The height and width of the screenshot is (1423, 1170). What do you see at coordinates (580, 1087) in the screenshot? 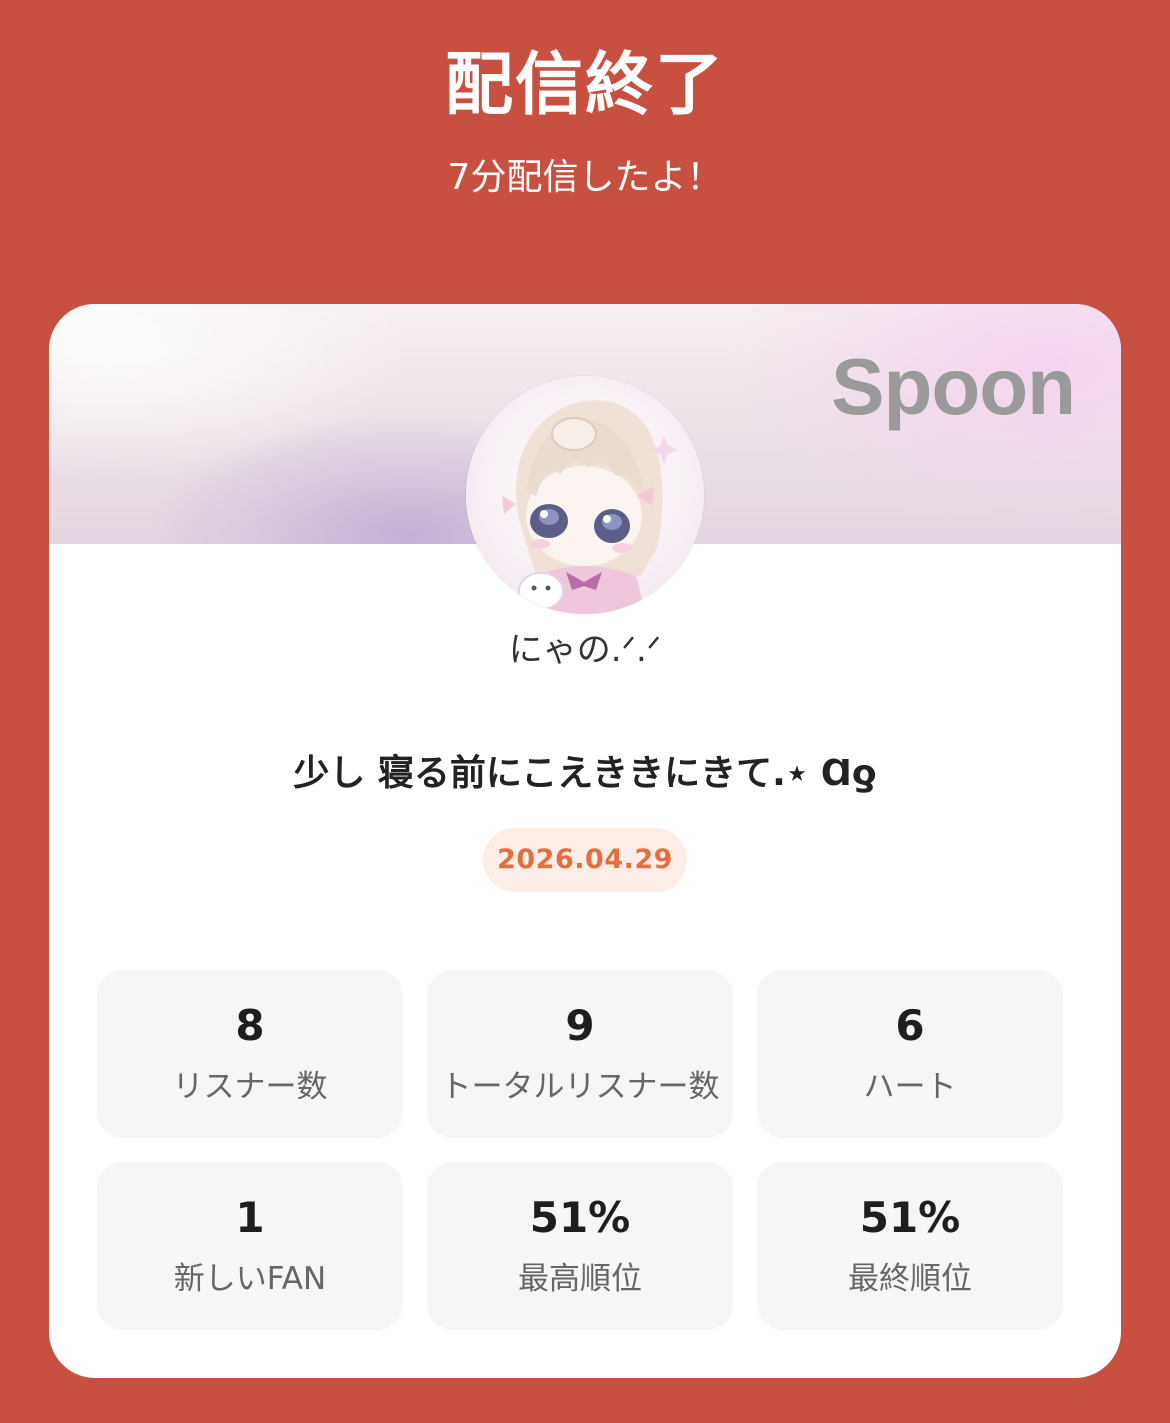
I see `stat-label: トータルリスナー数` at bounding box center [580, 1087].